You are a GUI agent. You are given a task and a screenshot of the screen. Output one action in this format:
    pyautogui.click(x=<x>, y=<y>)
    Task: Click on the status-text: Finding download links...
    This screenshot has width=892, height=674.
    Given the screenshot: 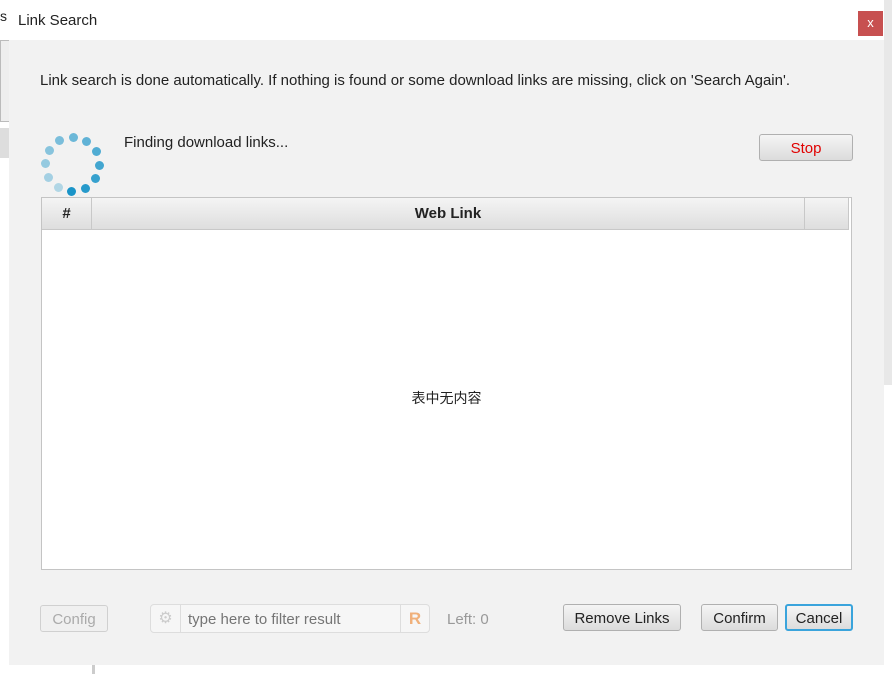 What is the action you would take?
    pyautogui.click(x=206, y=142)
    